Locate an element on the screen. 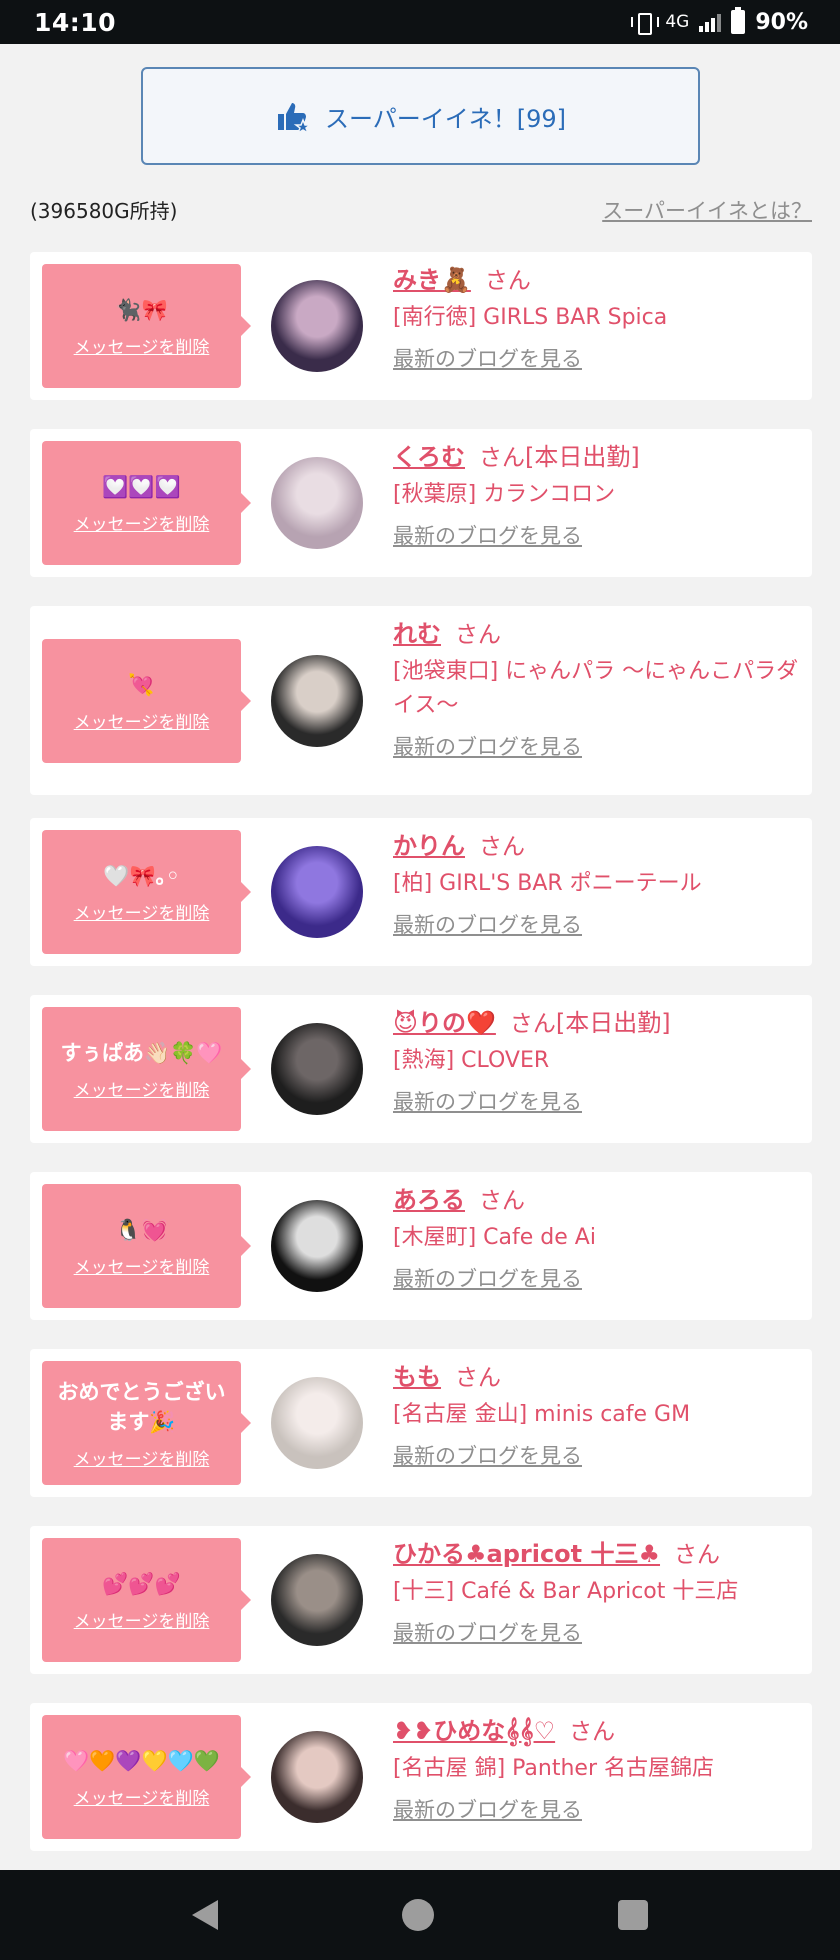 The image size is (840, 1960). message-bubble: すぅぱあ👋🏻🍀🩷 メッセージを削除 is located at coordinates (146, 1069).